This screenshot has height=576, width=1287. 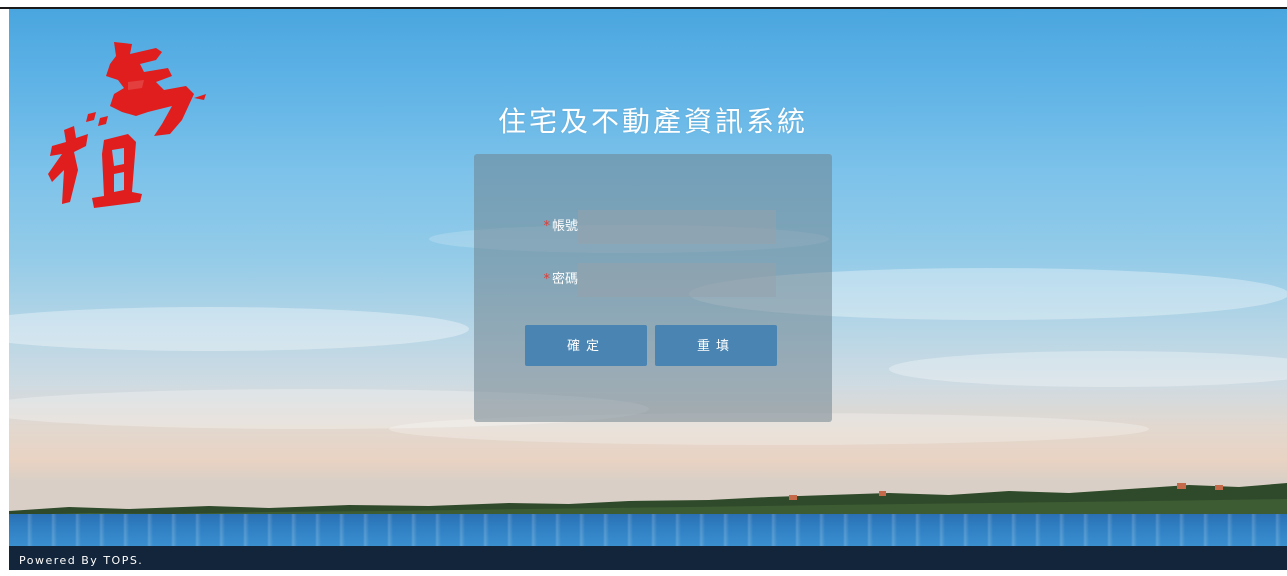 What do you see at coordinates (648, 558) in the screenshot?
I see `footer: Powered By TOPS.` at bounding box center [648, 558].